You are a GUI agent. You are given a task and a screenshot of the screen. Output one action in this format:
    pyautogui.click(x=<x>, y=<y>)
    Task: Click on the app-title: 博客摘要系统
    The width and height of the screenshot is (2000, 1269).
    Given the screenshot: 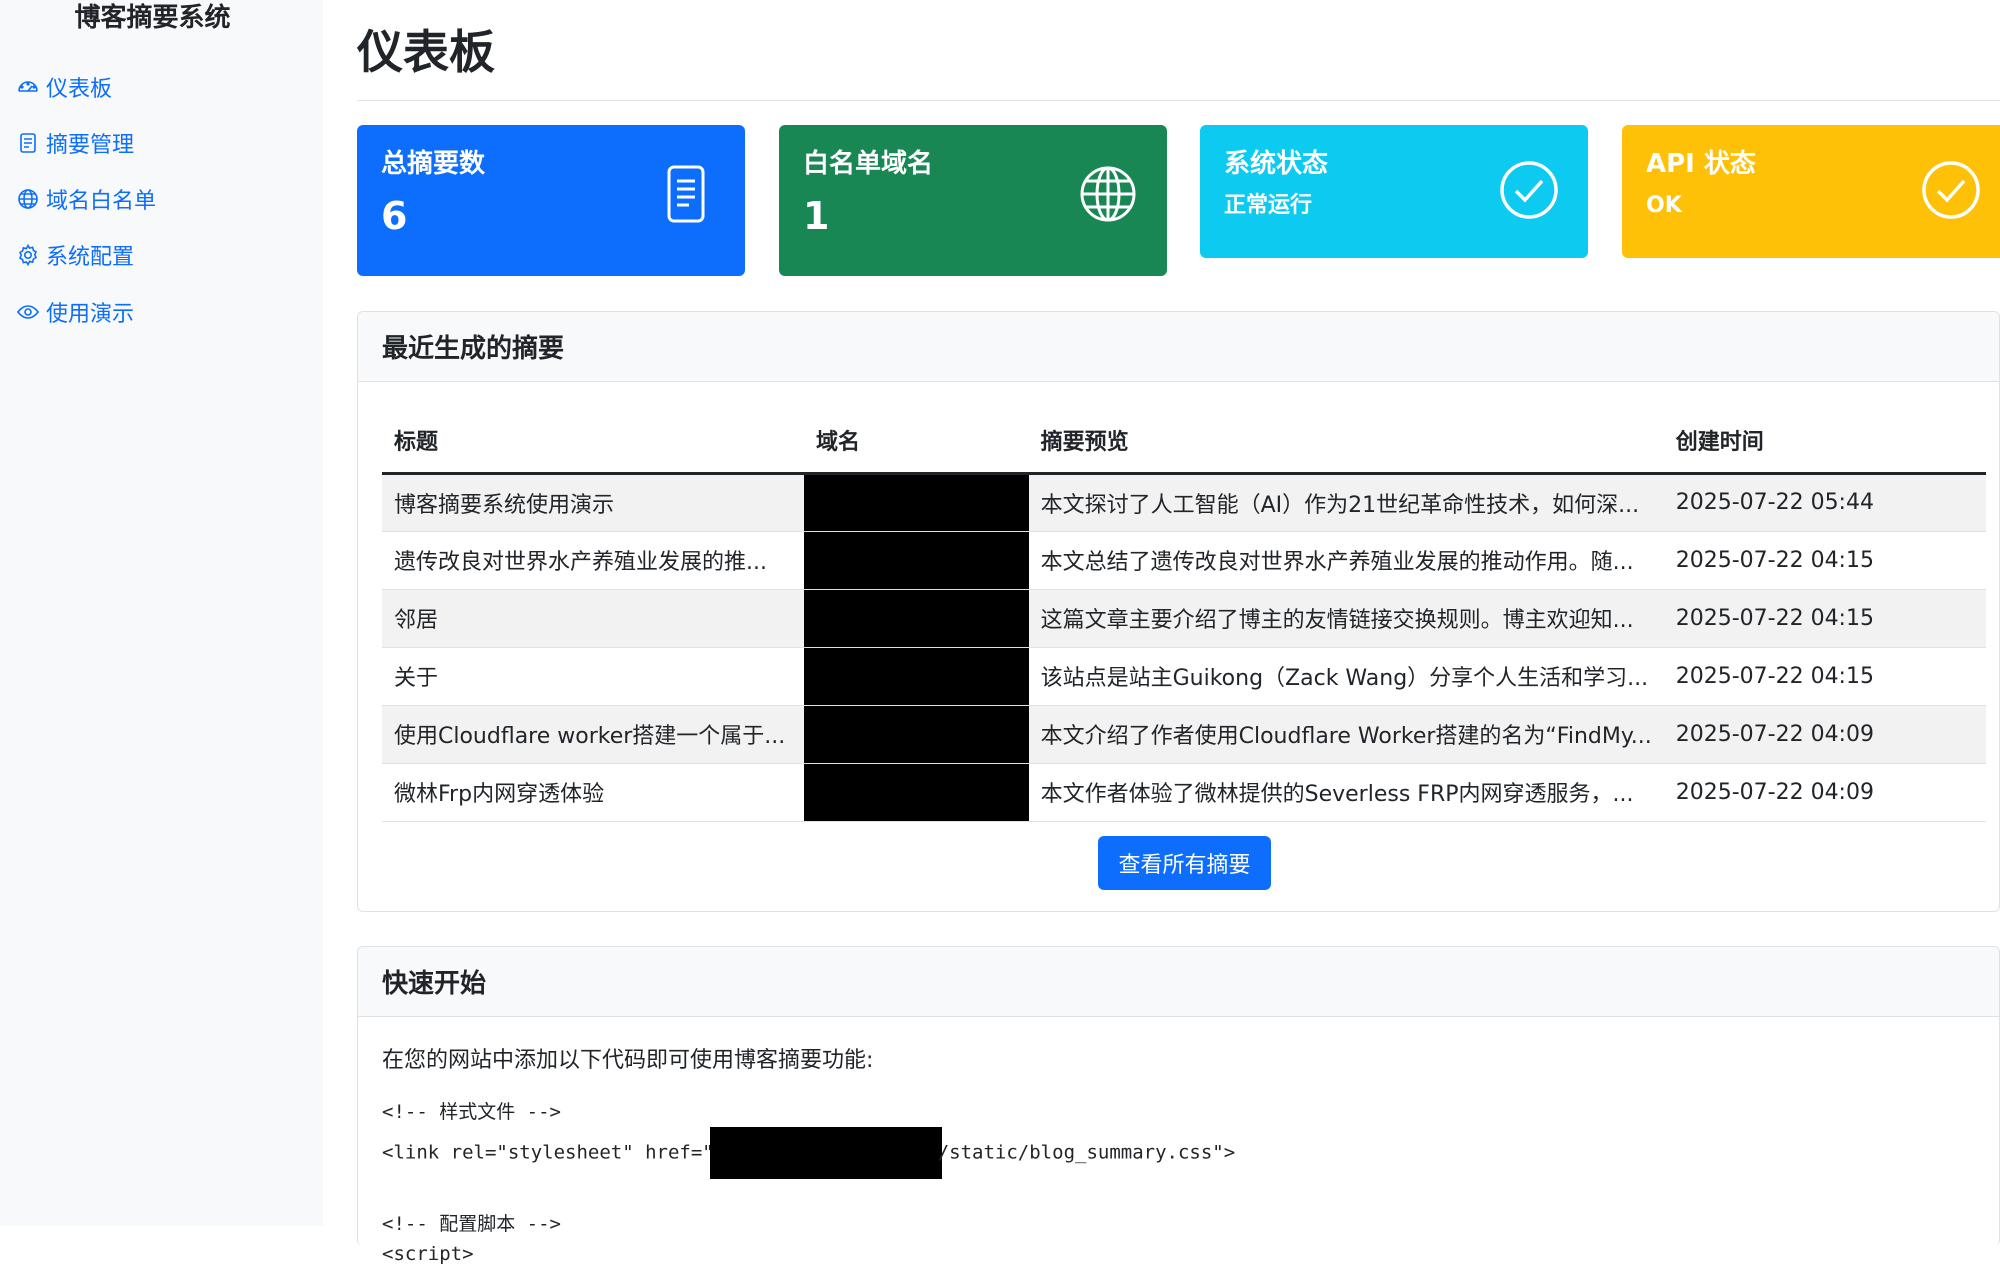 What is the action you would take?
    pyautogui.click(x=152, y=18)
    